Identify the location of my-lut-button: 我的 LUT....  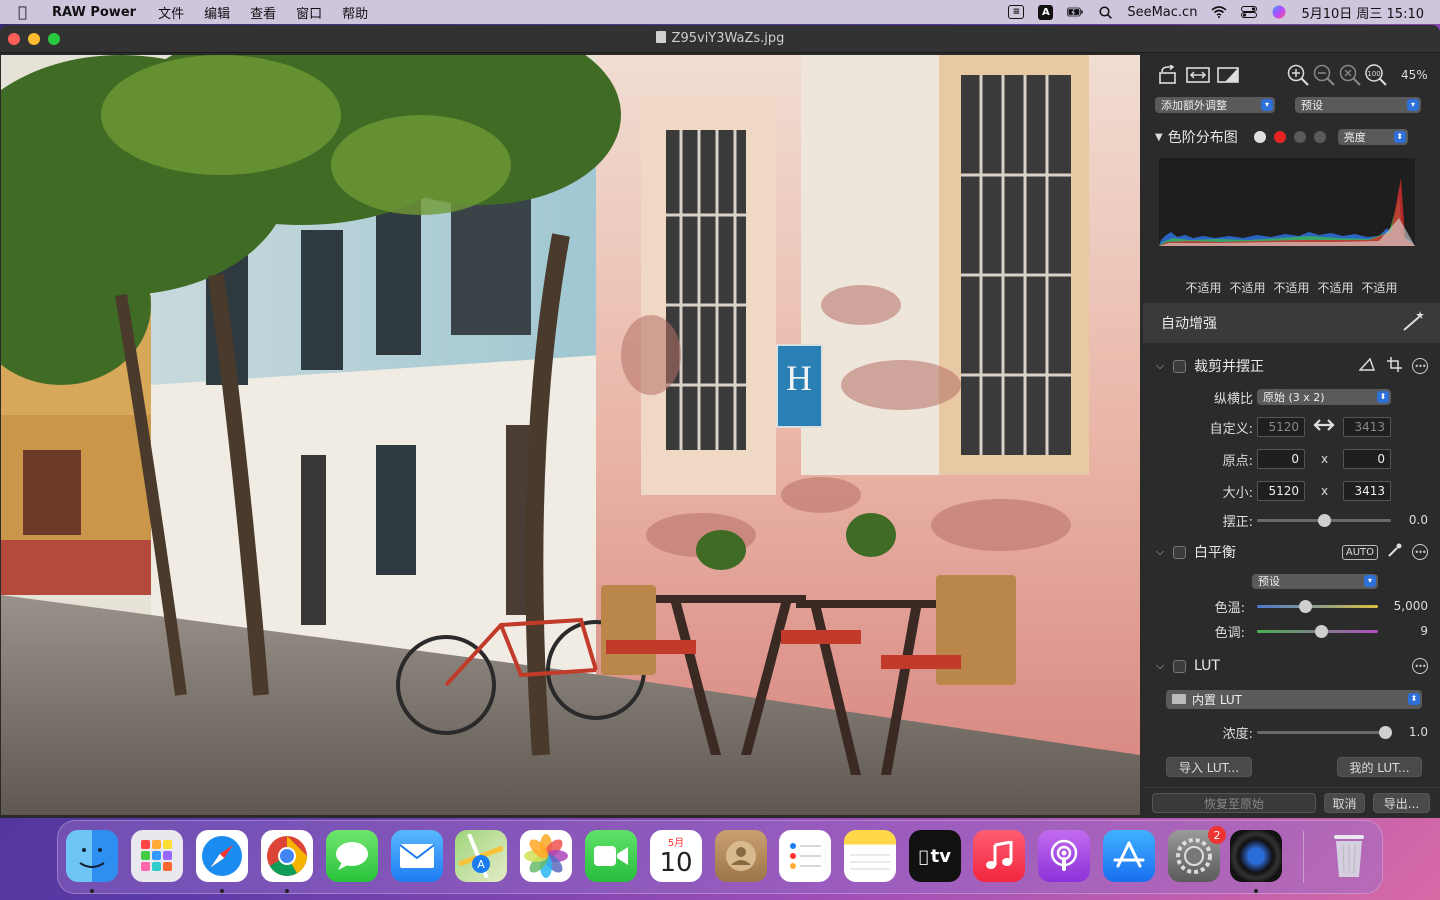
(1379, 767).